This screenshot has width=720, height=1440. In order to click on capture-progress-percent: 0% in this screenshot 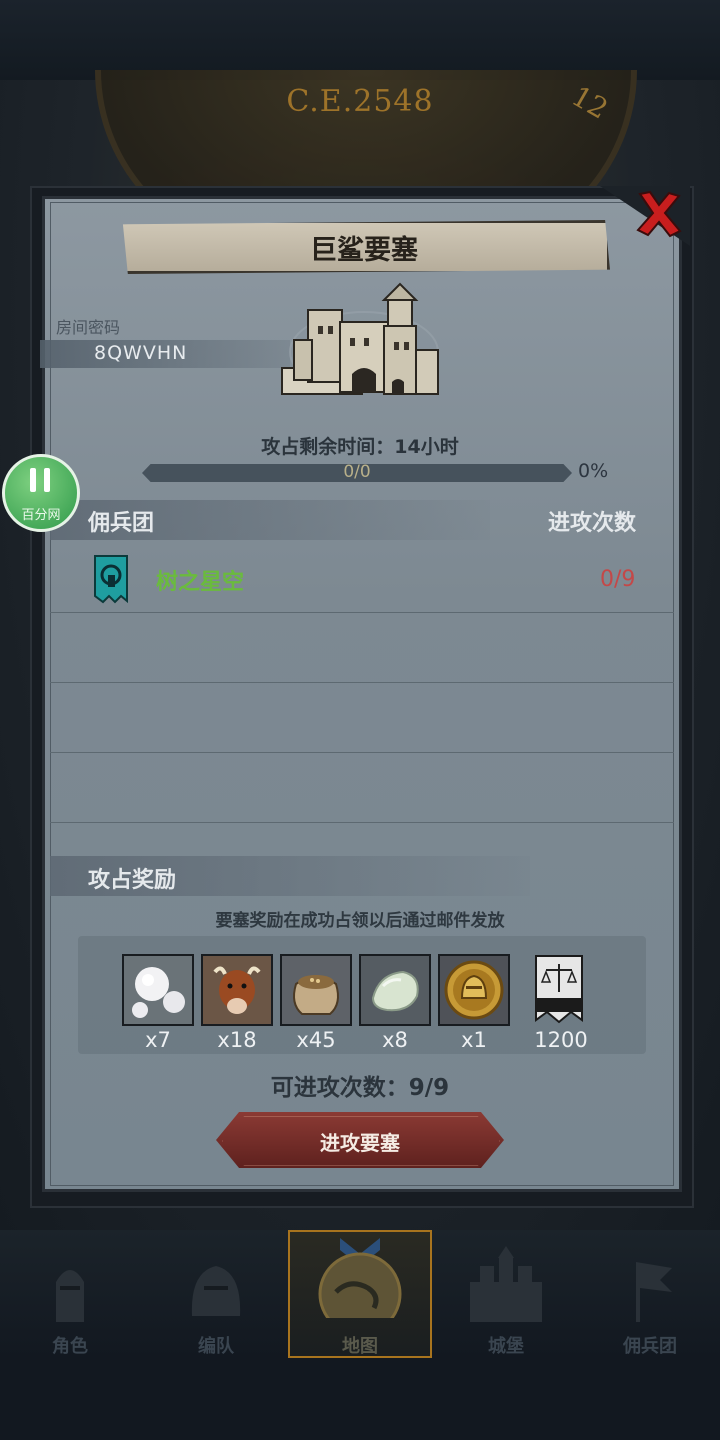, I will do `click(593, 471)`.